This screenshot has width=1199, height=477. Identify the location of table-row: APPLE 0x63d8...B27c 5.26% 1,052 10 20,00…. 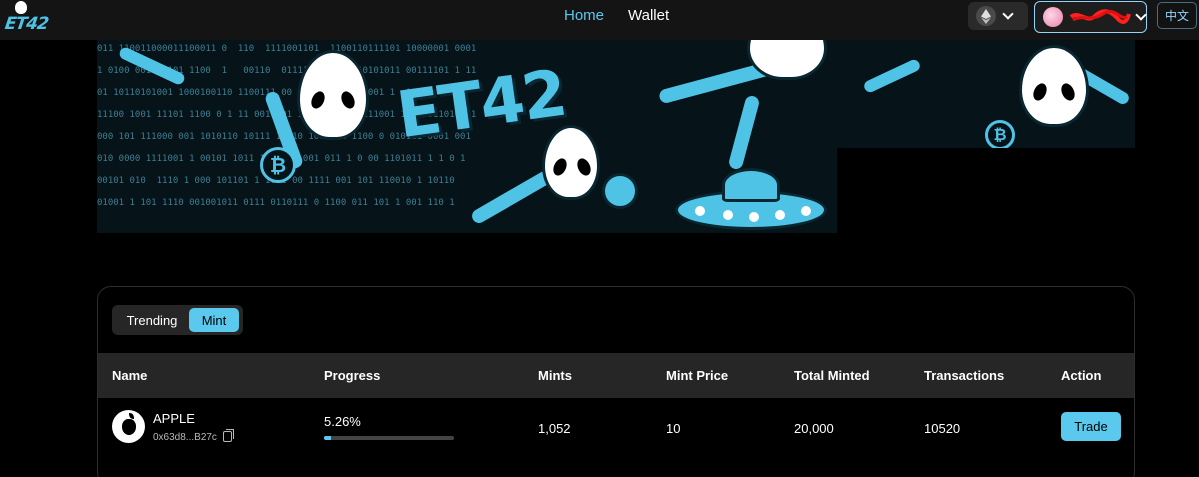
(616, 428).